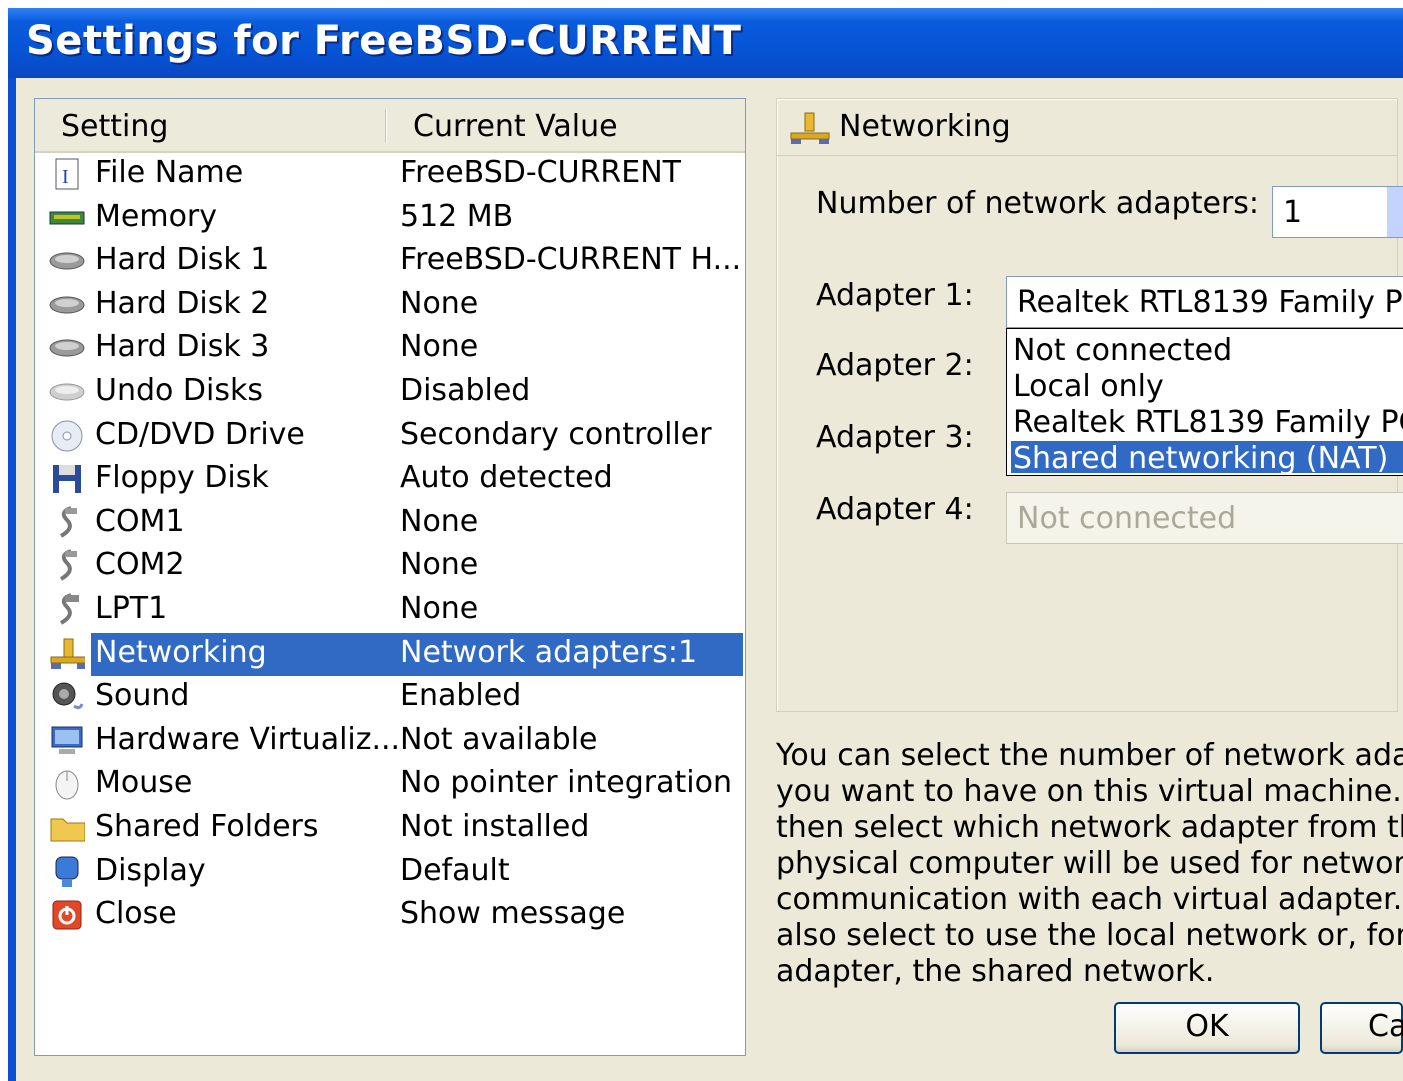  I want to click on setting-name: LPT1, so click(131, 608).